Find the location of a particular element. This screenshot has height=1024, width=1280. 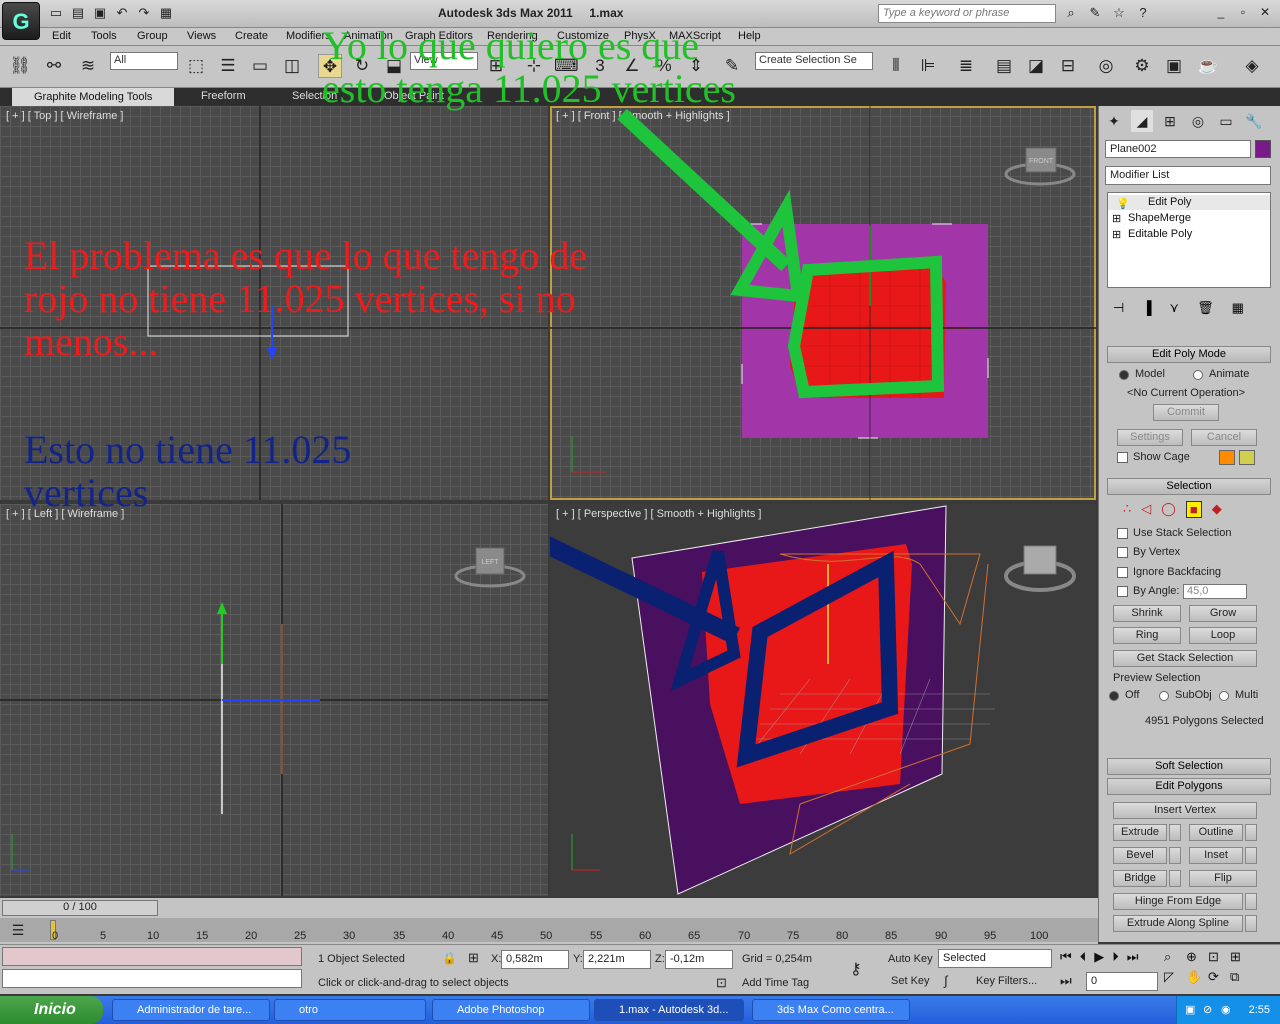

make-unique-icon: ⋎ is located at coordinates (1175, 308).